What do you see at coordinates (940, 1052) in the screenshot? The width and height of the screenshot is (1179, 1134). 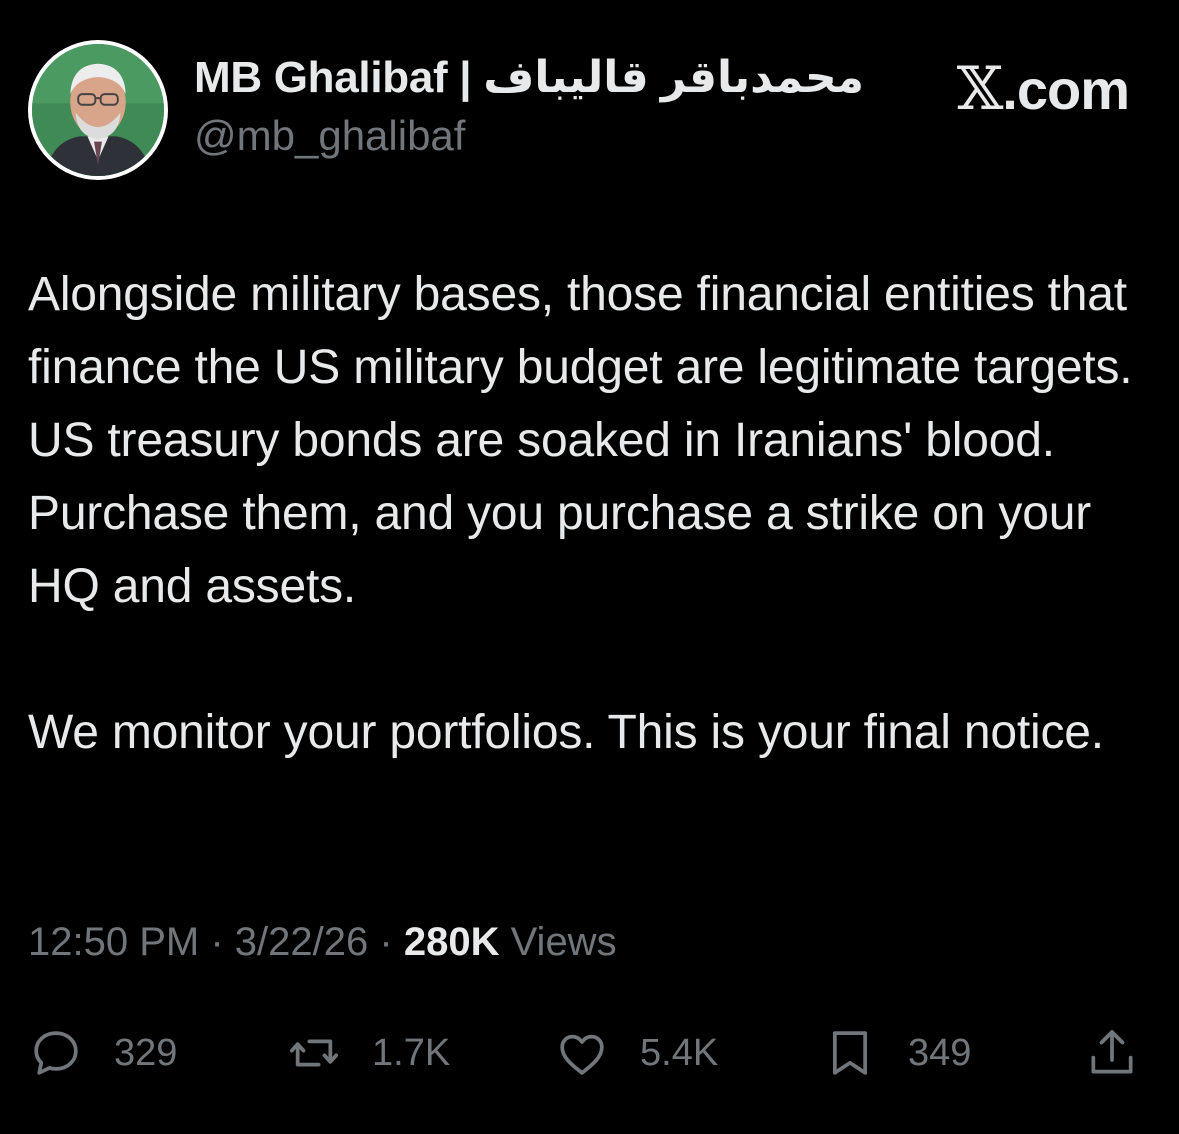 I see `bookmark-count: 349` at bounding box center [940, 1052].